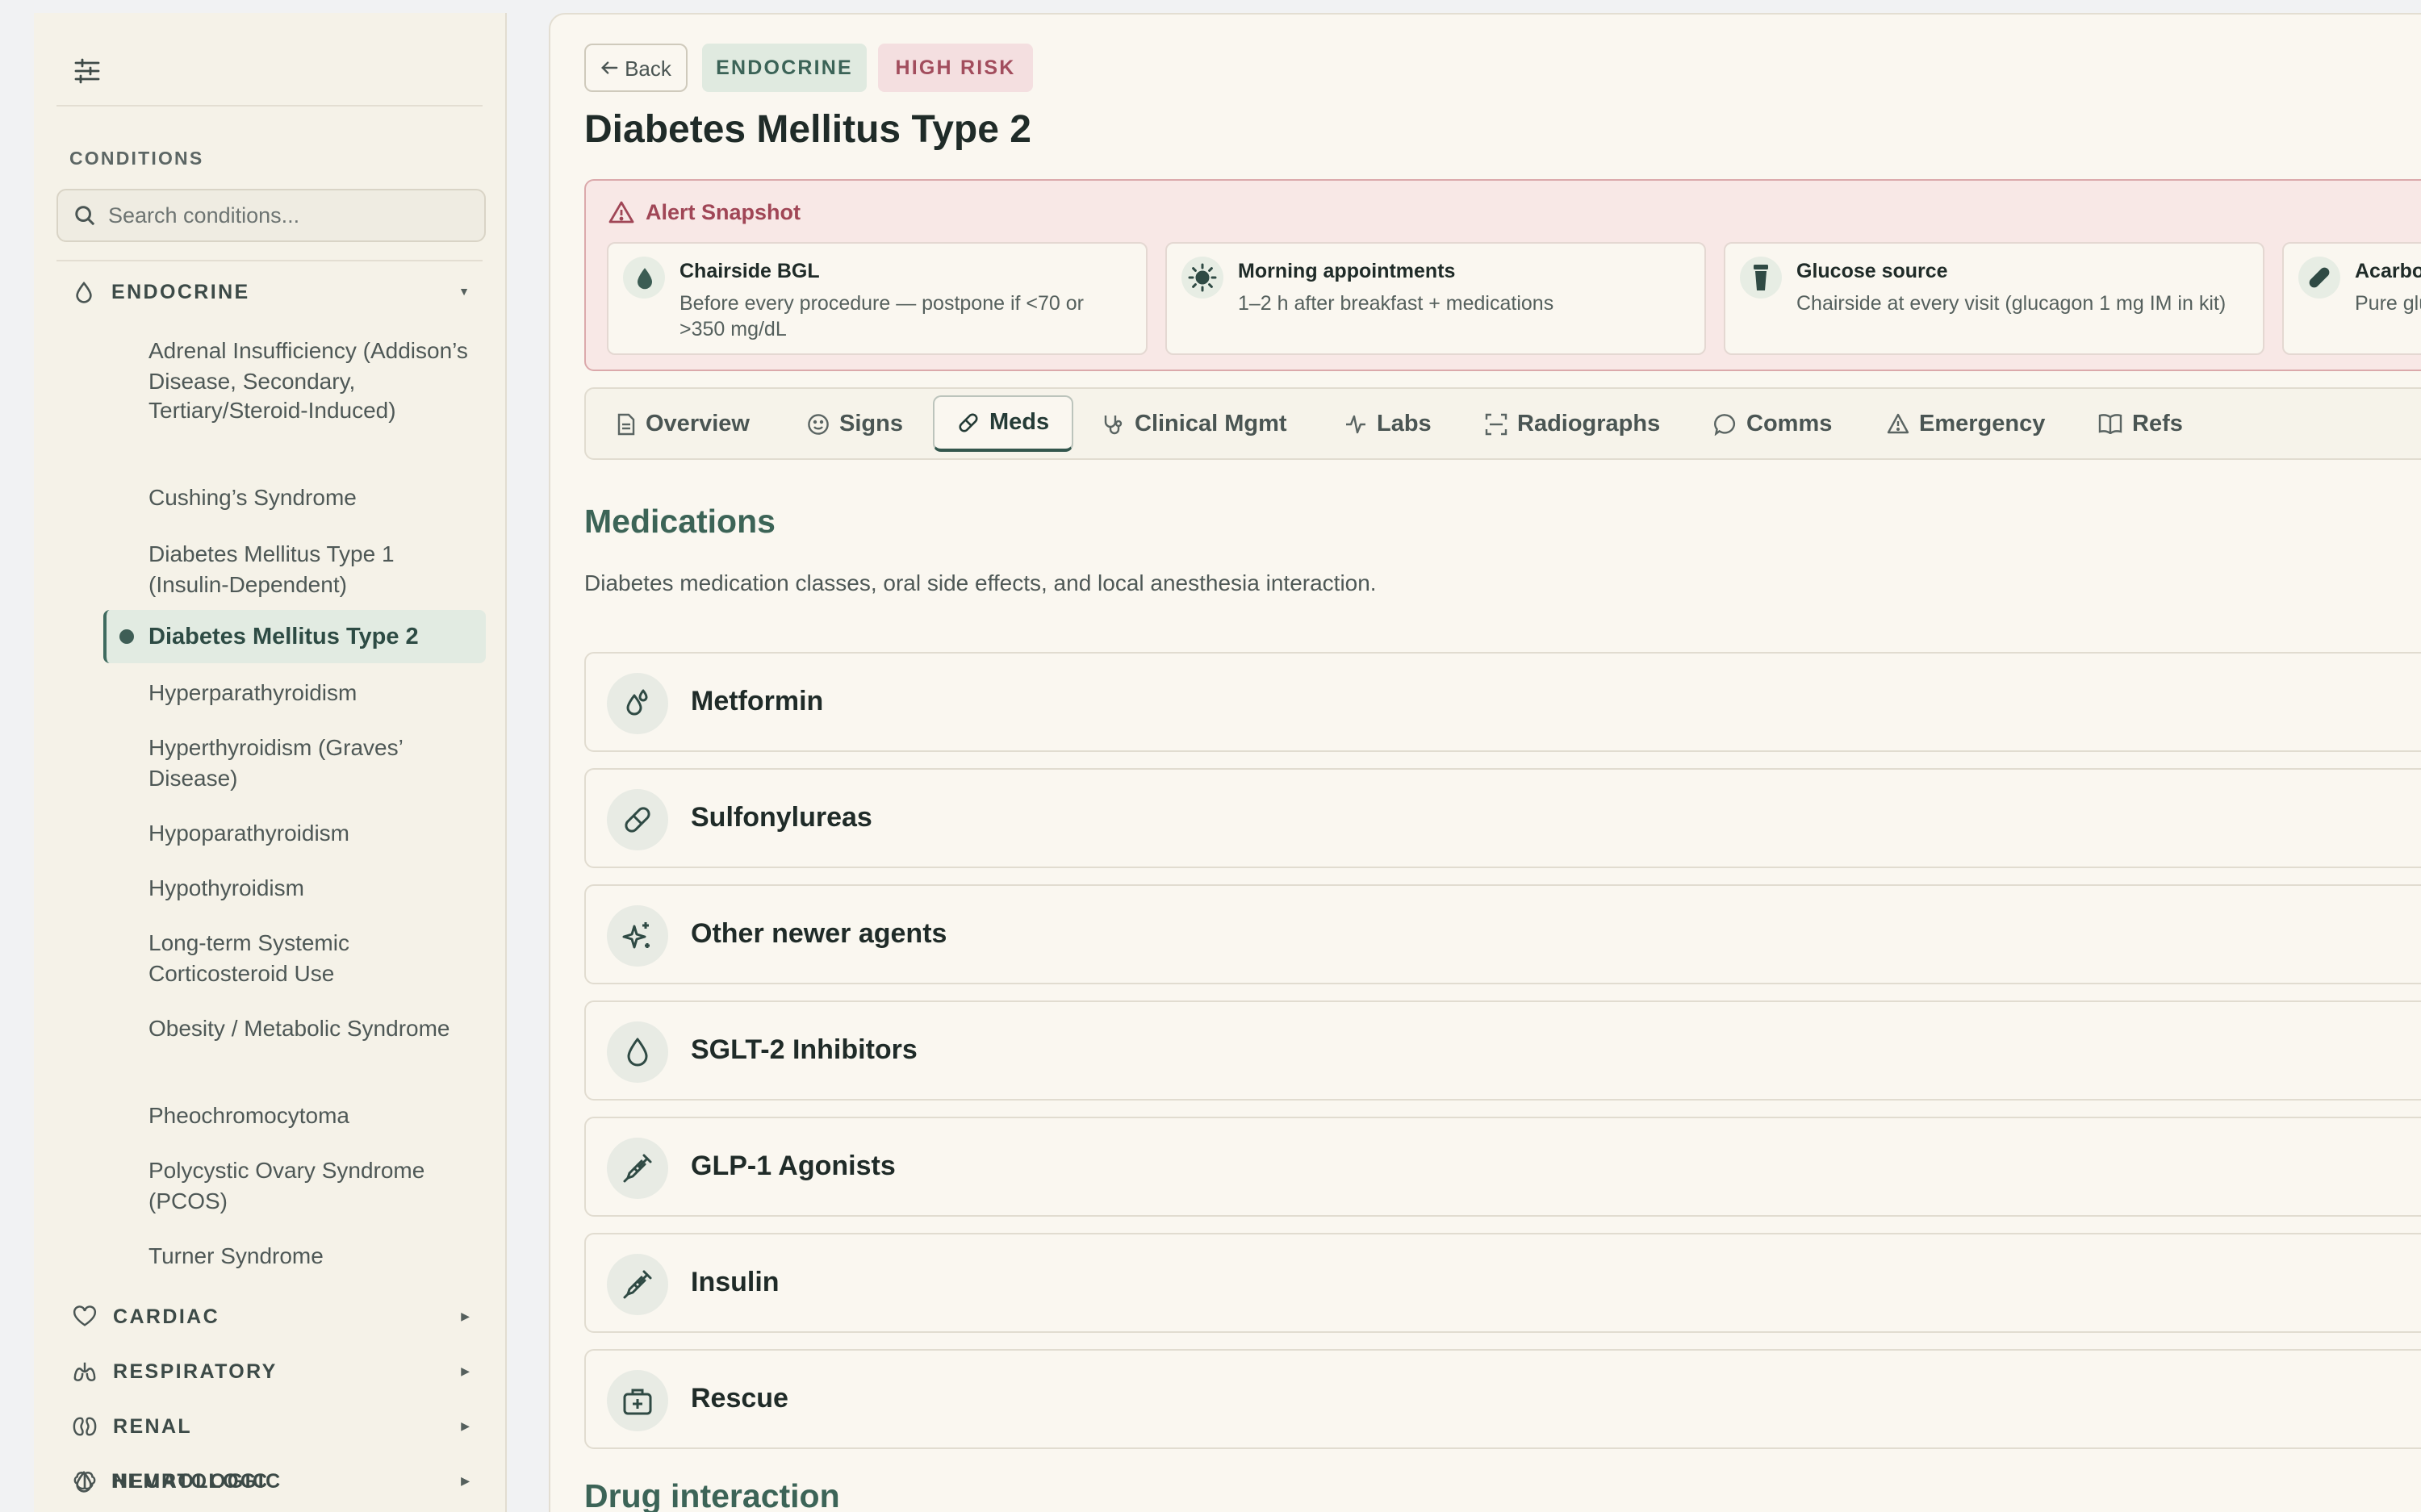 The image size is (2421, 1512). What do you see at coordinates (180, 292) in the screenshot?
I see `category-label: ENDOCRINE` at bounding box center [180, 292].